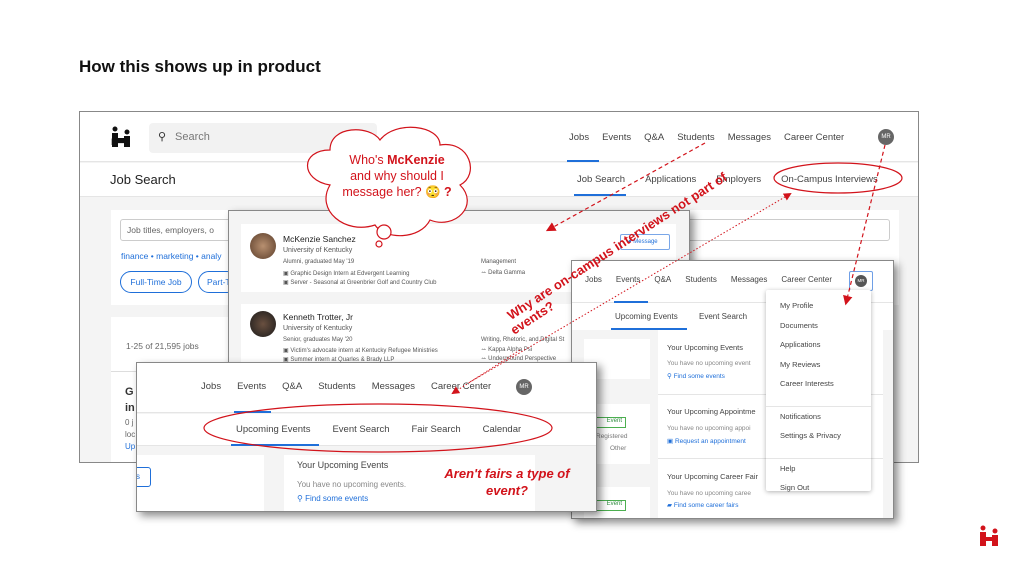 This screenshot has width=1024, height=571. I want to click on arrow-oci, so click(630, 287).